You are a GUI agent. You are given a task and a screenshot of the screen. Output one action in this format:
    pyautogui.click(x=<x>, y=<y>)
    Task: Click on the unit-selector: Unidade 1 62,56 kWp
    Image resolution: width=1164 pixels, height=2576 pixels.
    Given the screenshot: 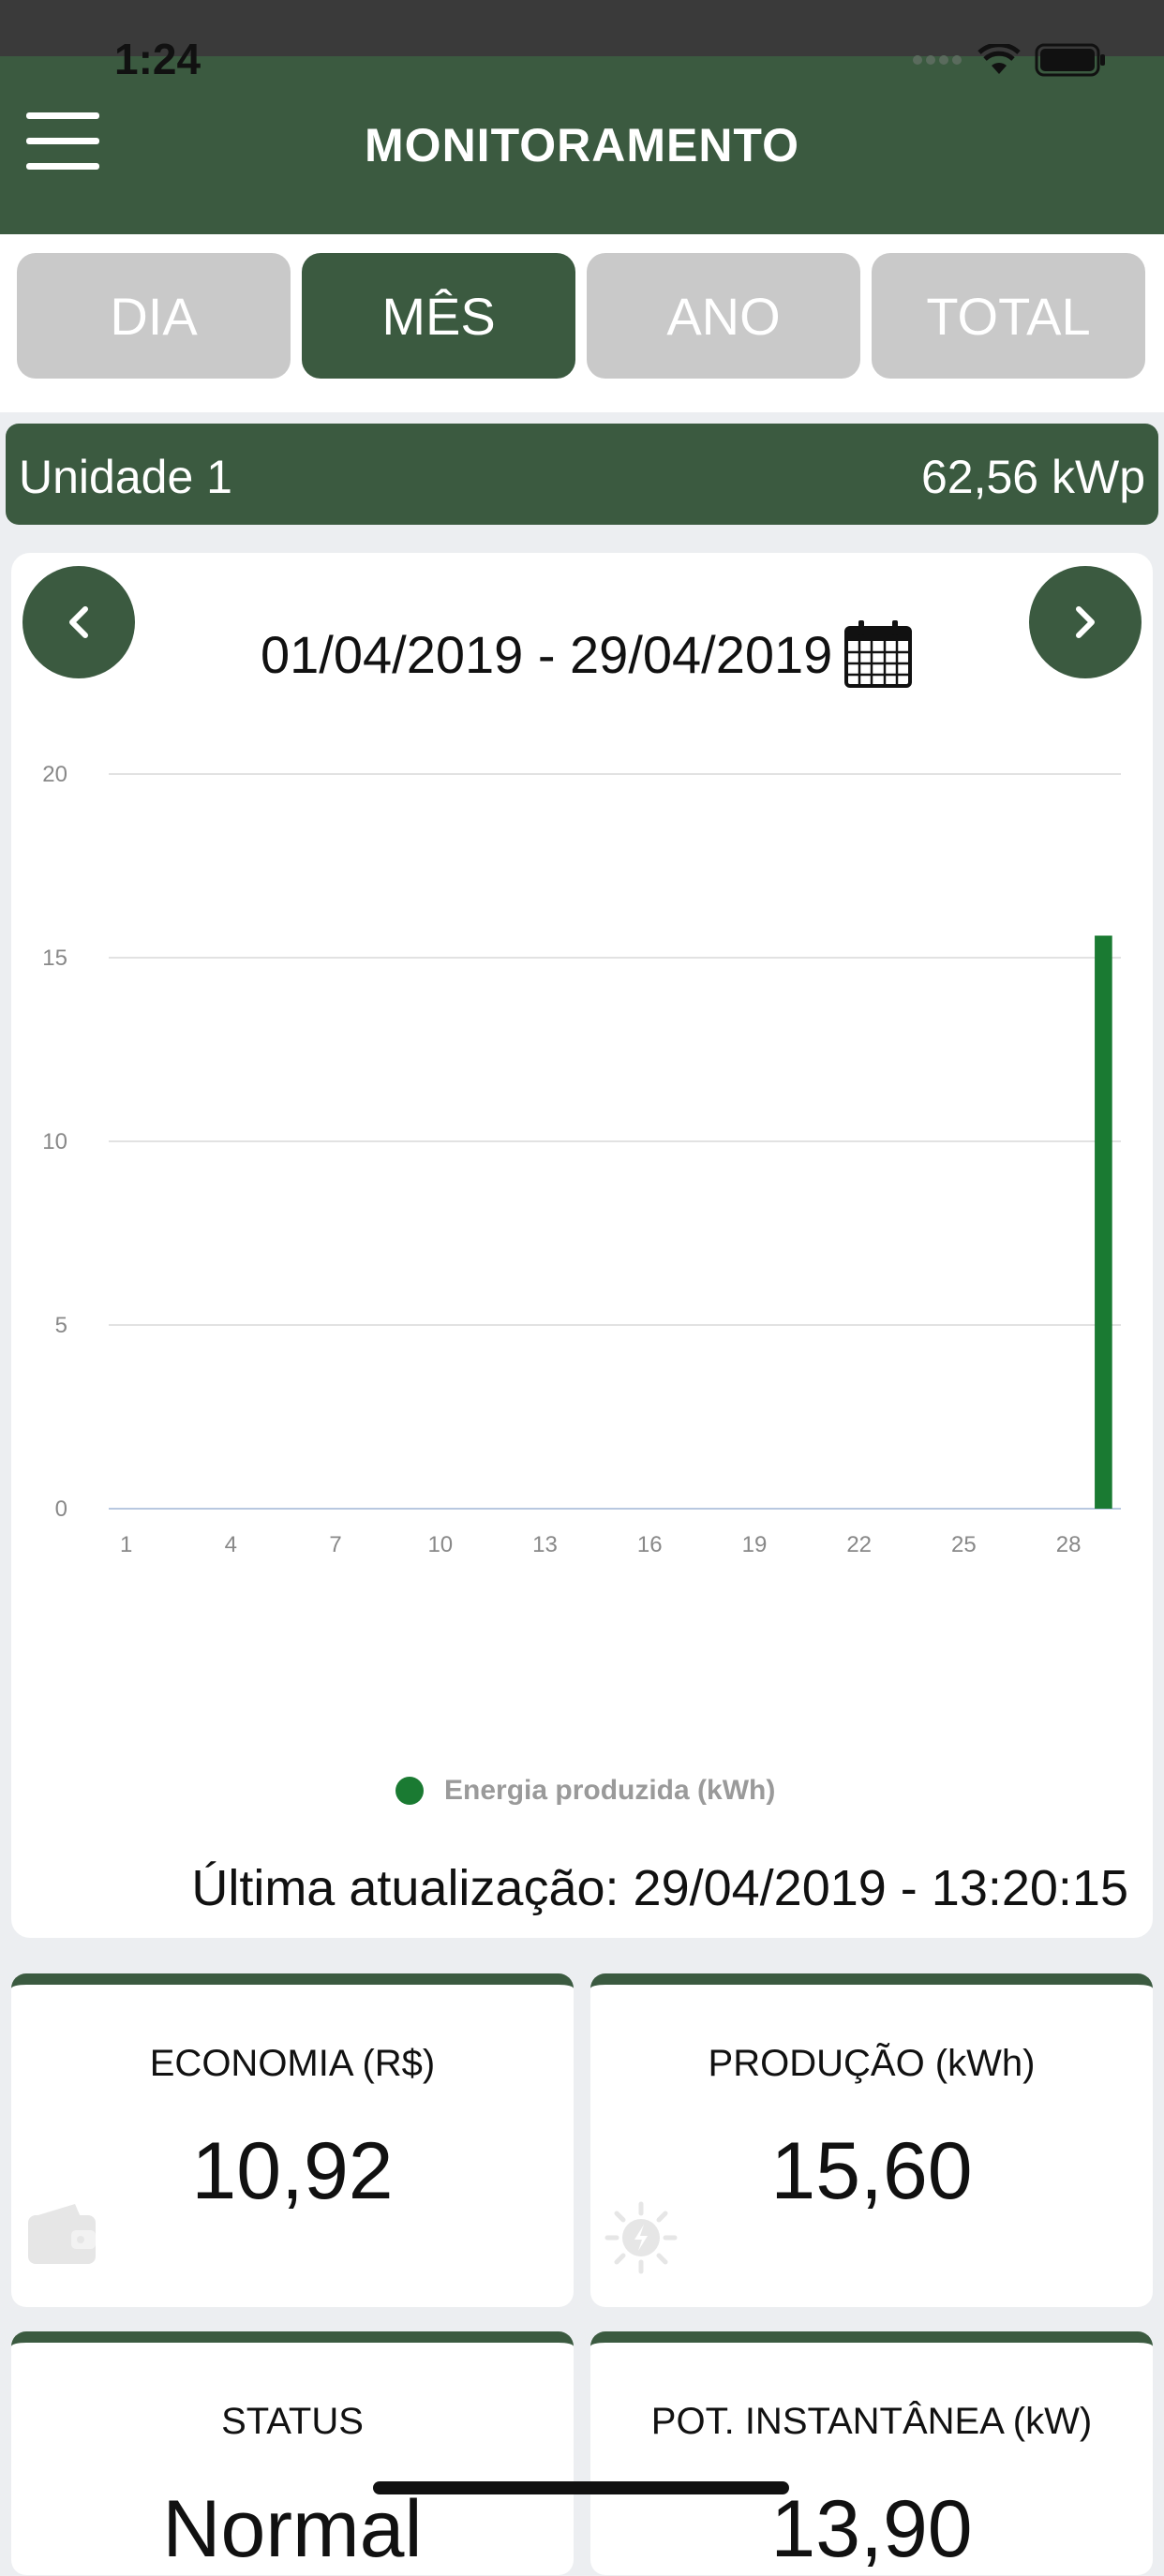 What is the action you would take?
    pyautogui.click(x=582, y=474)
    